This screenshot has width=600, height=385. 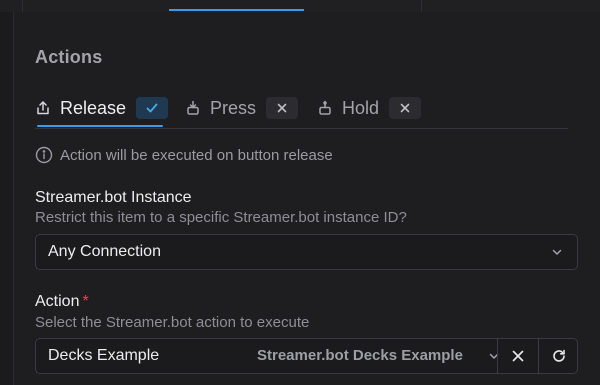 What do you see at coordinates (361, 107) in the screenshot?
I see `tab-label: Hold` at bounding box center [361, 107].